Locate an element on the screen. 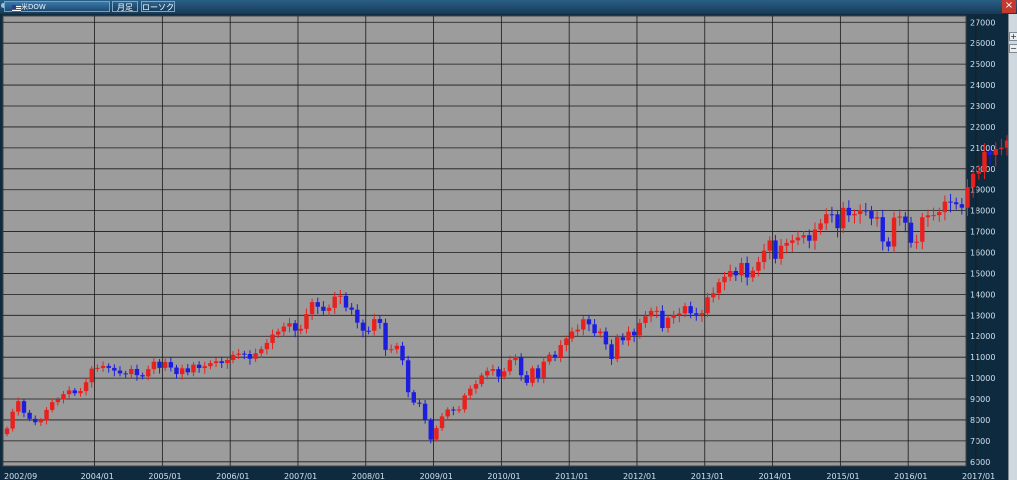 This screenshot has height=480, width=1017. y-tick-label: 9000 is located at coordinates (980, 399).